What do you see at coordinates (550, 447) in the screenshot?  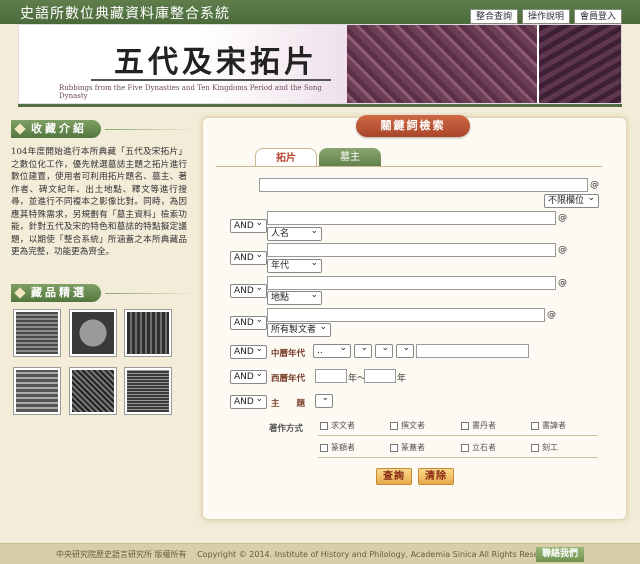 I see `authorship-option-label: 刻工` at bounding box center [550, 447].